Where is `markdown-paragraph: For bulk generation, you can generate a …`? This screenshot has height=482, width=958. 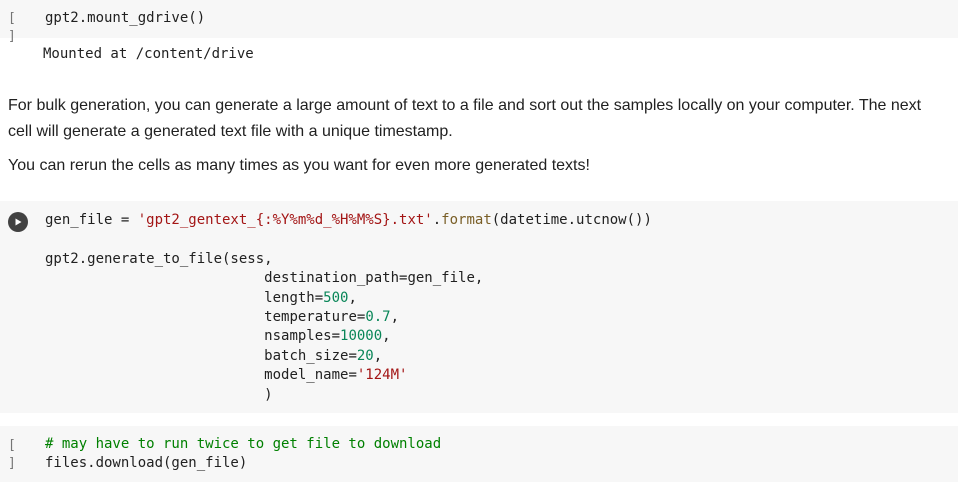
markdown-paragraph: For bulk generation, you can generate a … is located at coordinates (465, 118).